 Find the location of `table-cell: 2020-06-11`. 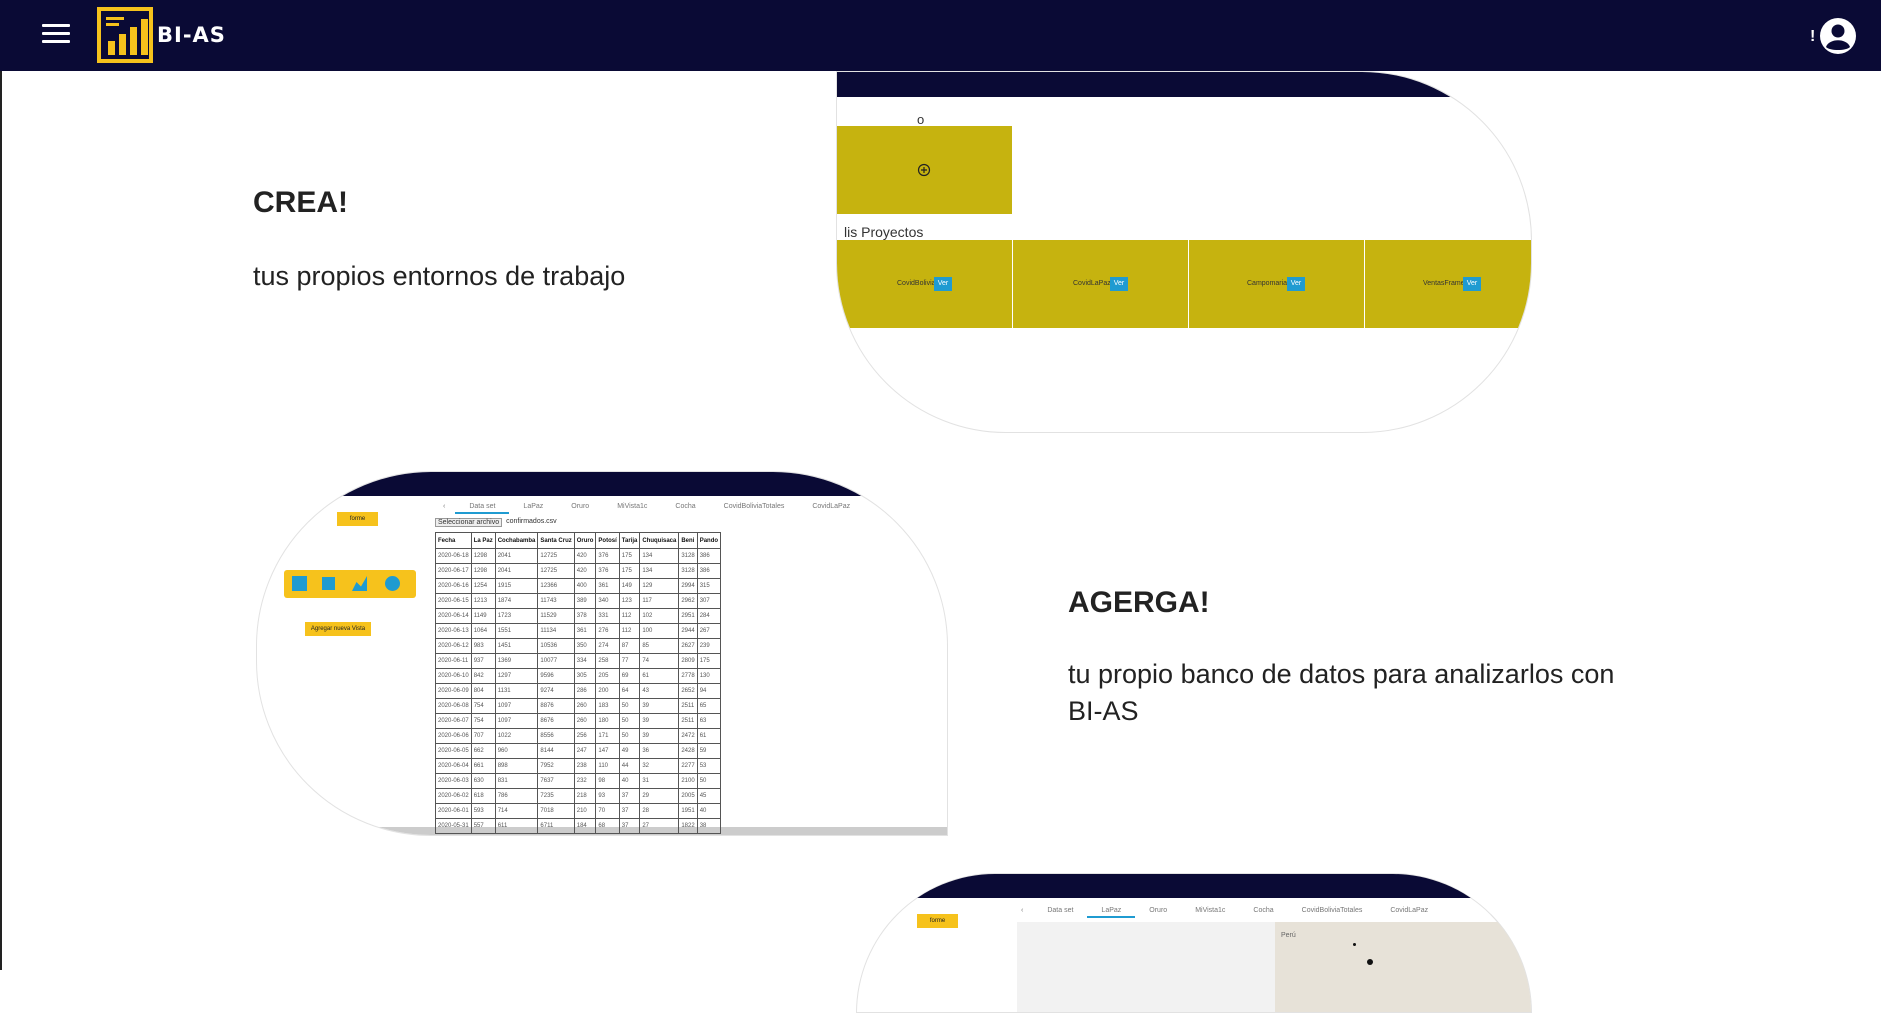

table-cell: 2020-06-11 is located at coordinates (453, 661).